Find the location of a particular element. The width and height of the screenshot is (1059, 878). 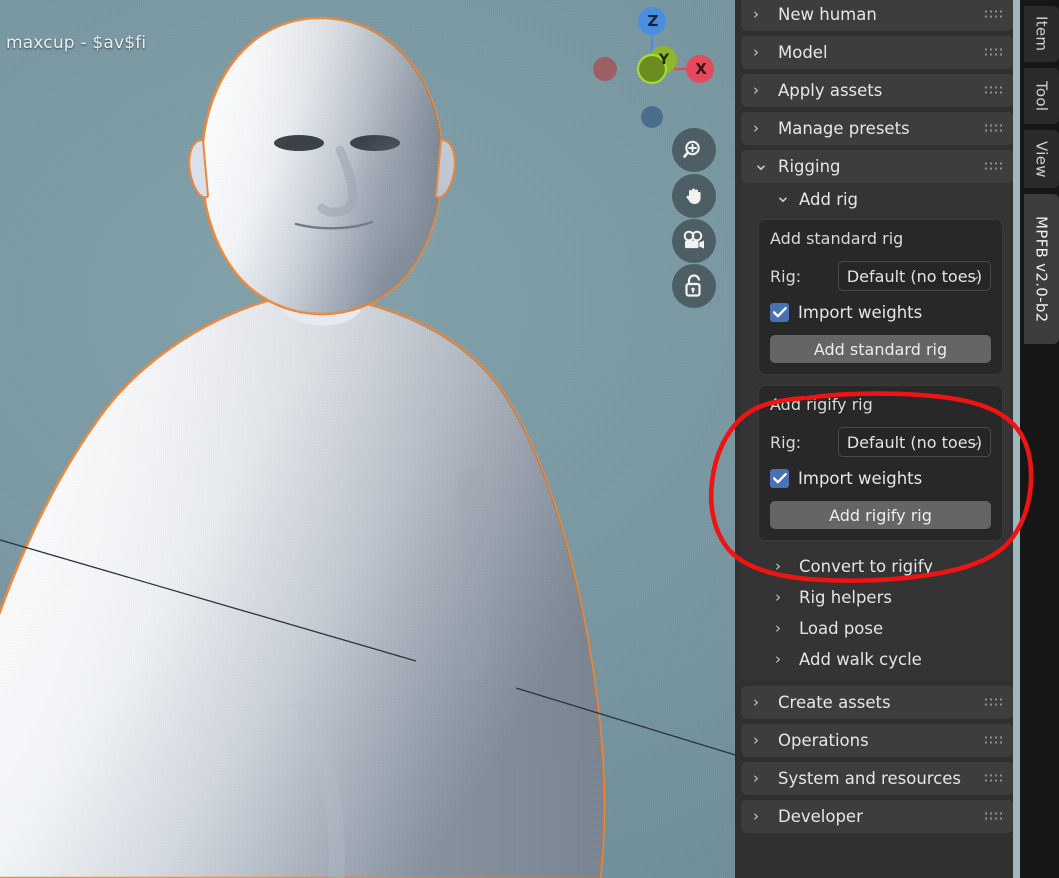

panel-label: New human is located at coordinates (827, 14).